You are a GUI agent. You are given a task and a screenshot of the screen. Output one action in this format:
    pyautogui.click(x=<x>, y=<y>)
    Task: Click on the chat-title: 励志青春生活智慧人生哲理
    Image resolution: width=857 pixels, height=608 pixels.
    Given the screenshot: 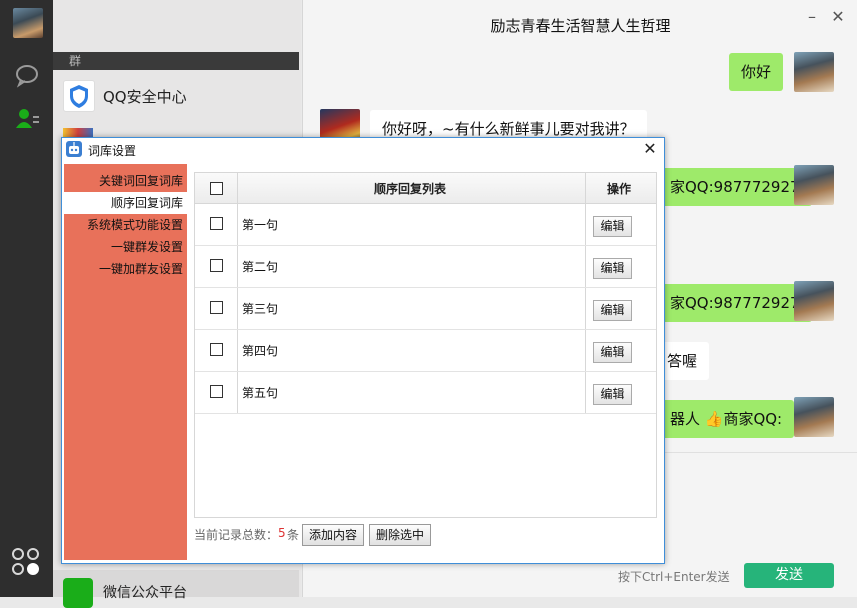 What is the action you would take?
    pyautogui.click(x=580, y=26)
    